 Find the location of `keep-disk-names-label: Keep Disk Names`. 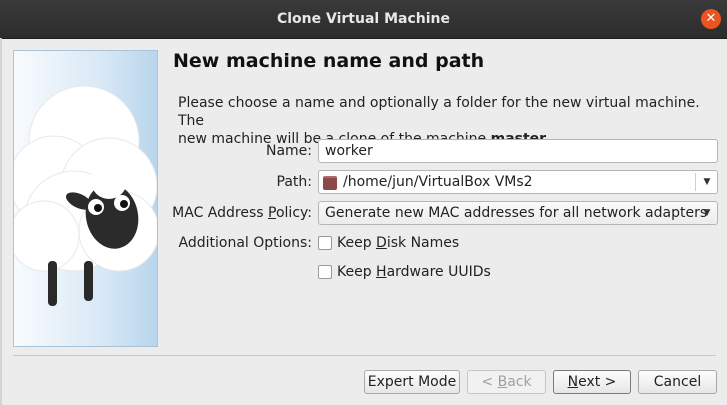

keep-disk-names-label: Keep Disk Names is located at coordinates (398, 243).